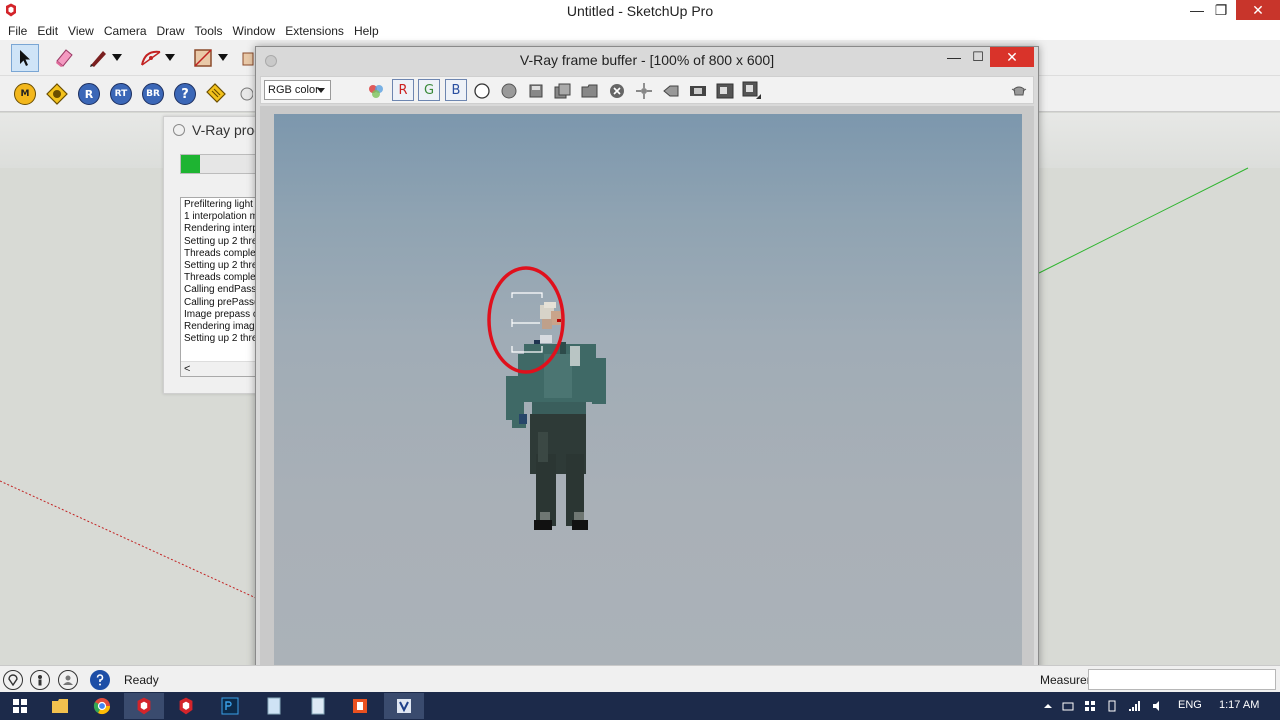  I want to click on region-render-button, so click(671, 91).